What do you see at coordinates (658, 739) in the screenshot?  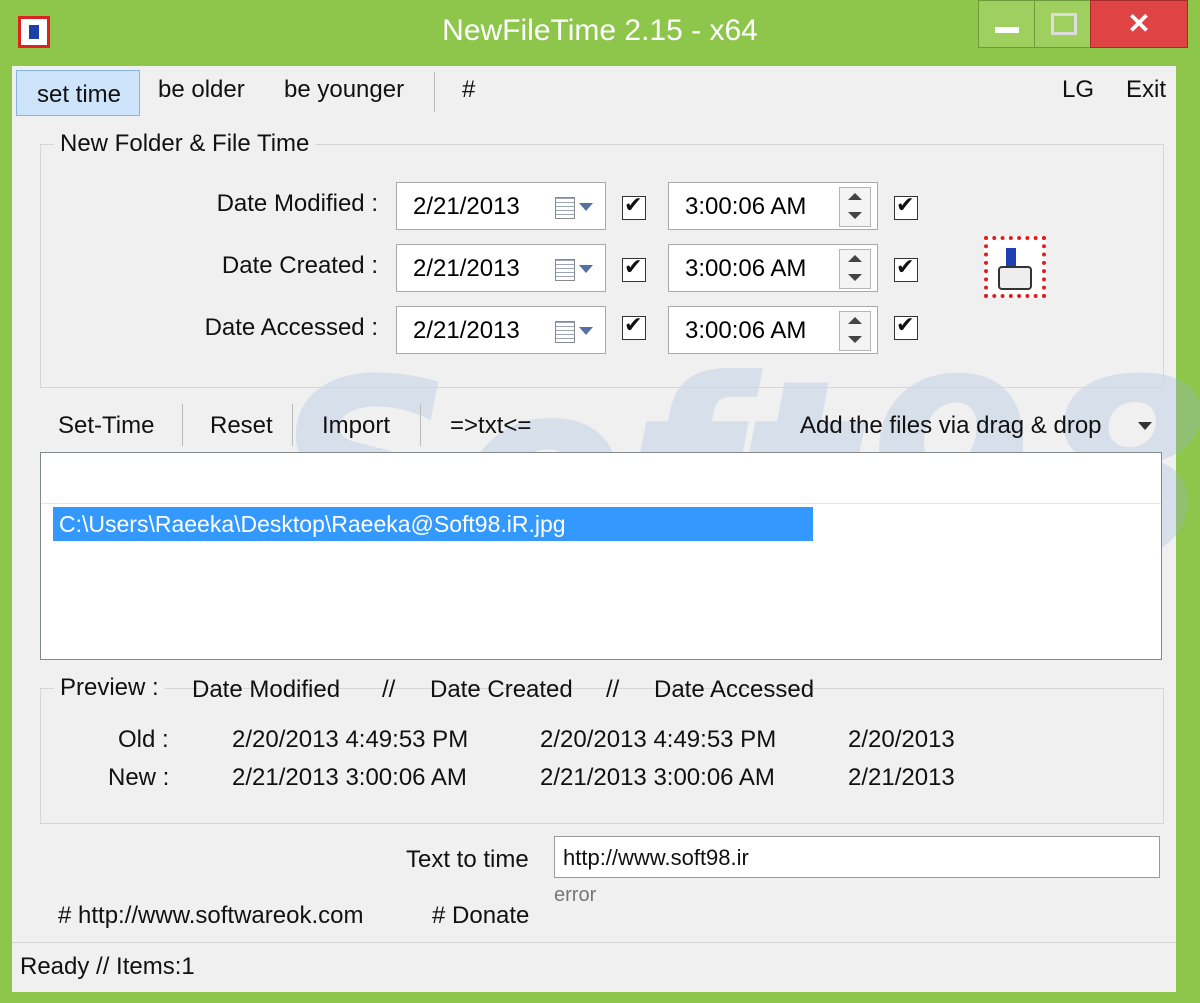 I see `preview-old-created: 2/20/2013 4:49:53 PM` at bounding box center [658, 739].